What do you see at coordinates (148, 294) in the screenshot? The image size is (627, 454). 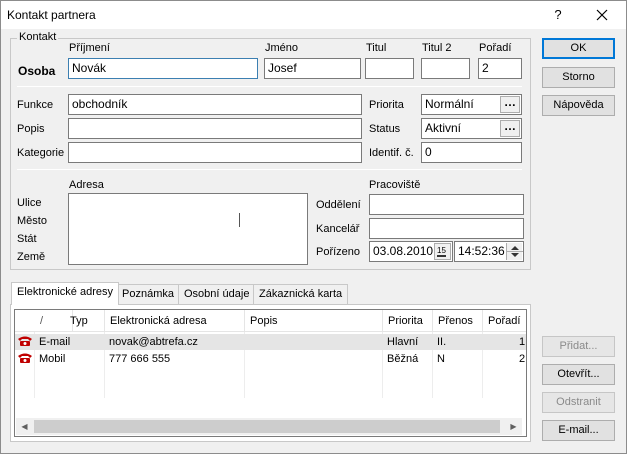 I see `tab-poznamka: Poznámka` at bounding box center [148, 294].